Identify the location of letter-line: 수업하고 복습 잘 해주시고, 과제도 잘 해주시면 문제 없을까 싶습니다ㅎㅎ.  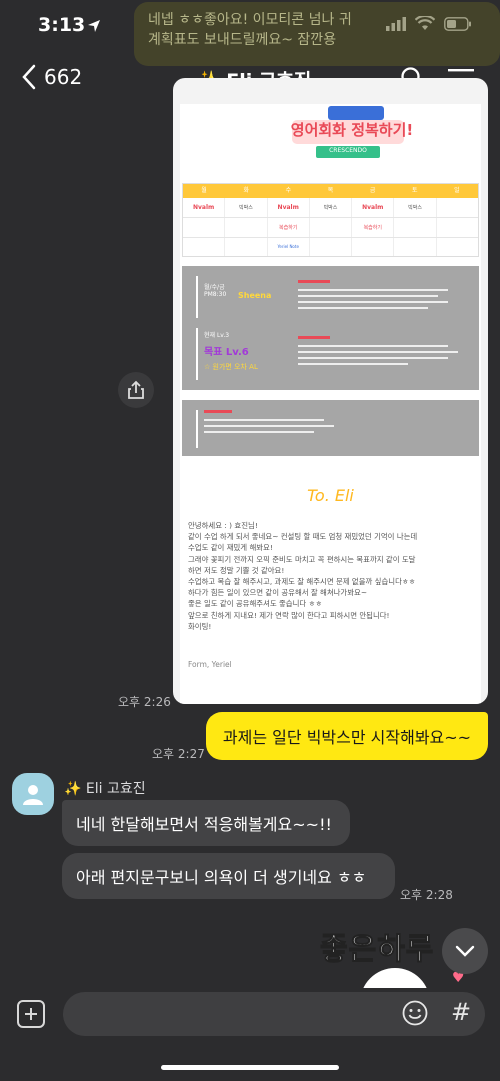
(302, 582).